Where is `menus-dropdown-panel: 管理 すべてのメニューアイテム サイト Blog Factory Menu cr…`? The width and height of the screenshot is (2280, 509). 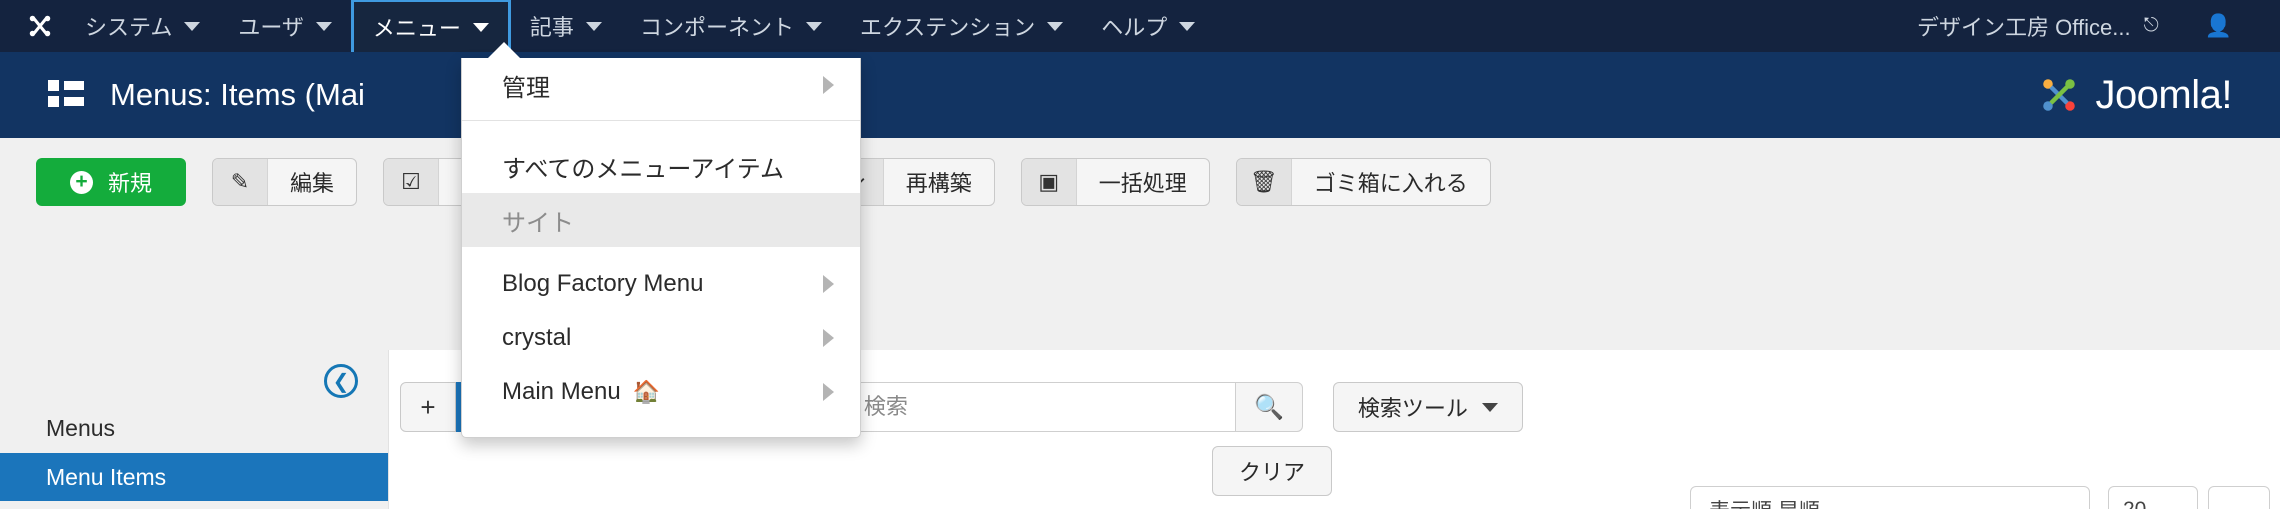 menus-dropdown-panel: 管理 すべてのメニューアイテム サイト Blog Factory Menu cr… is located at coordinates (661, 240).